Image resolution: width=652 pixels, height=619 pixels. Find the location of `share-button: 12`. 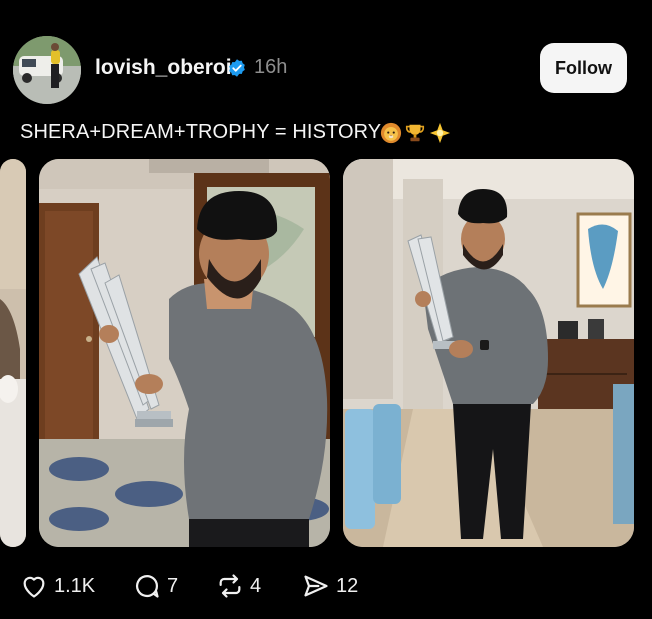

share-button: 12 is located at coordinates (330, 586).